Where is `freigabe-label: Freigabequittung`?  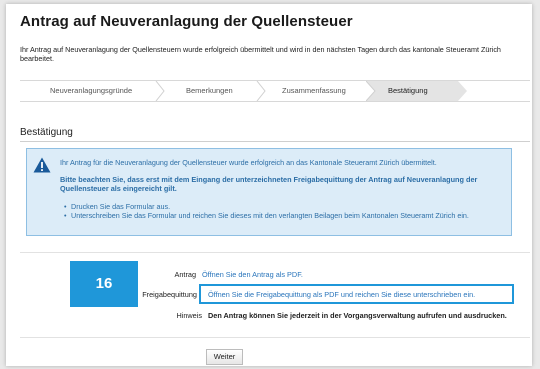
freigabe-label: Freigabequittung is located at coordinates (169, 294).